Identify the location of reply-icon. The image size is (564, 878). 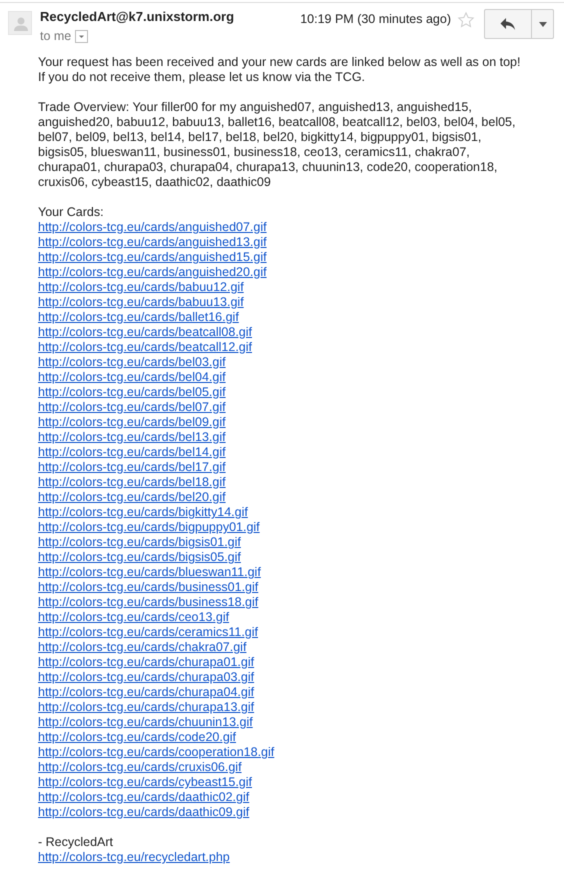
(508, 24).